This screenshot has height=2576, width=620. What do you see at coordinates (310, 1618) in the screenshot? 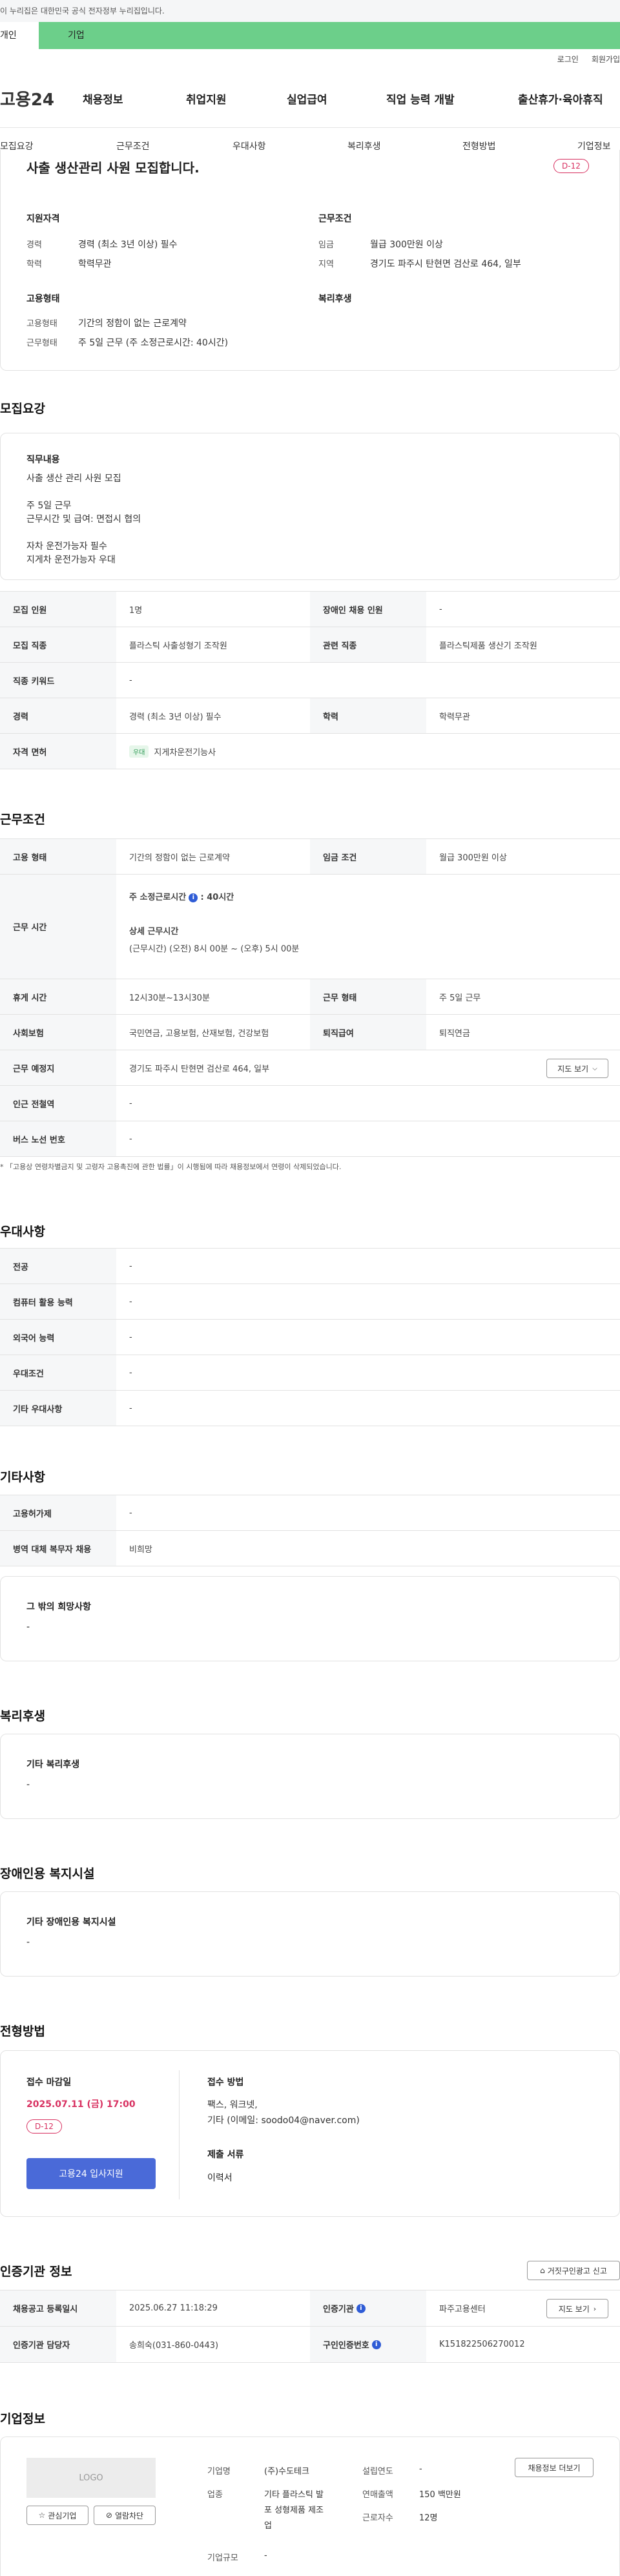
I see `other-wish-card: 그 밖의 희망사항 -` at bounding box center [310, 1618].